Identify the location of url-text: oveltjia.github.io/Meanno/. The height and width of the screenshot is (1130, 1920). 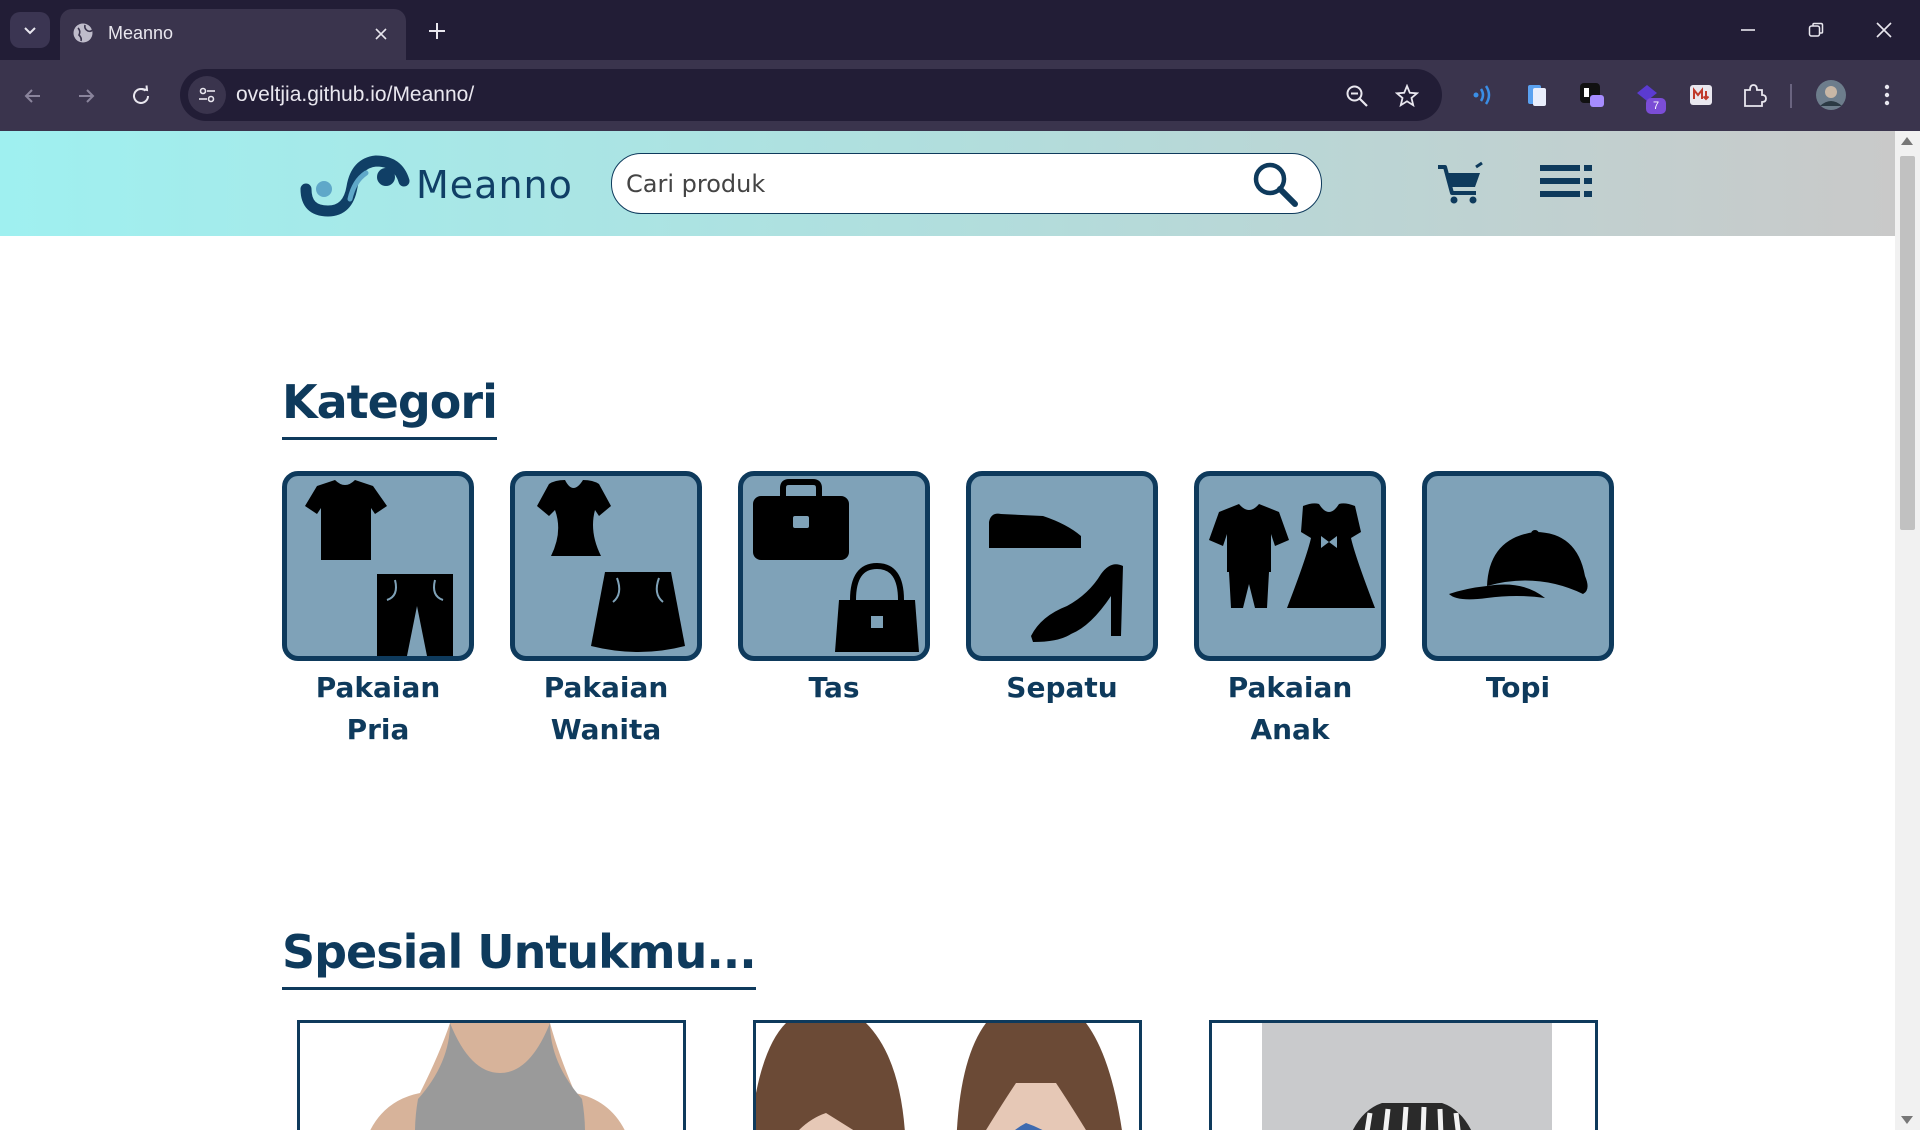
(355, 95).